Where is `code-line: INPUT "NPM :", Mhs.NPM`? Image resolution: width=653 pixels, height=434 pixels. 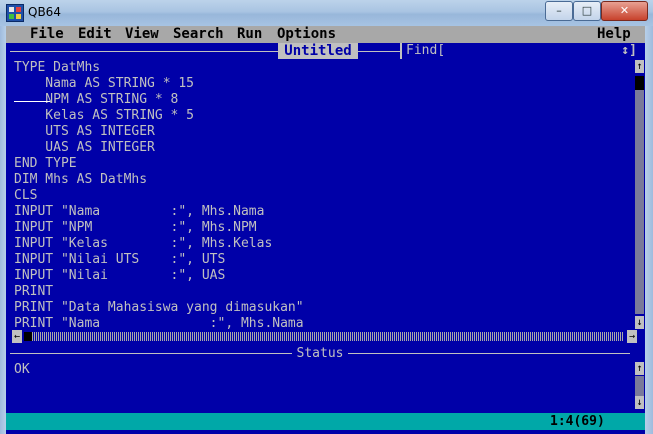
code-line: INPUT "NPM :", Mhs.NPM is located at coordinates (135, 228).